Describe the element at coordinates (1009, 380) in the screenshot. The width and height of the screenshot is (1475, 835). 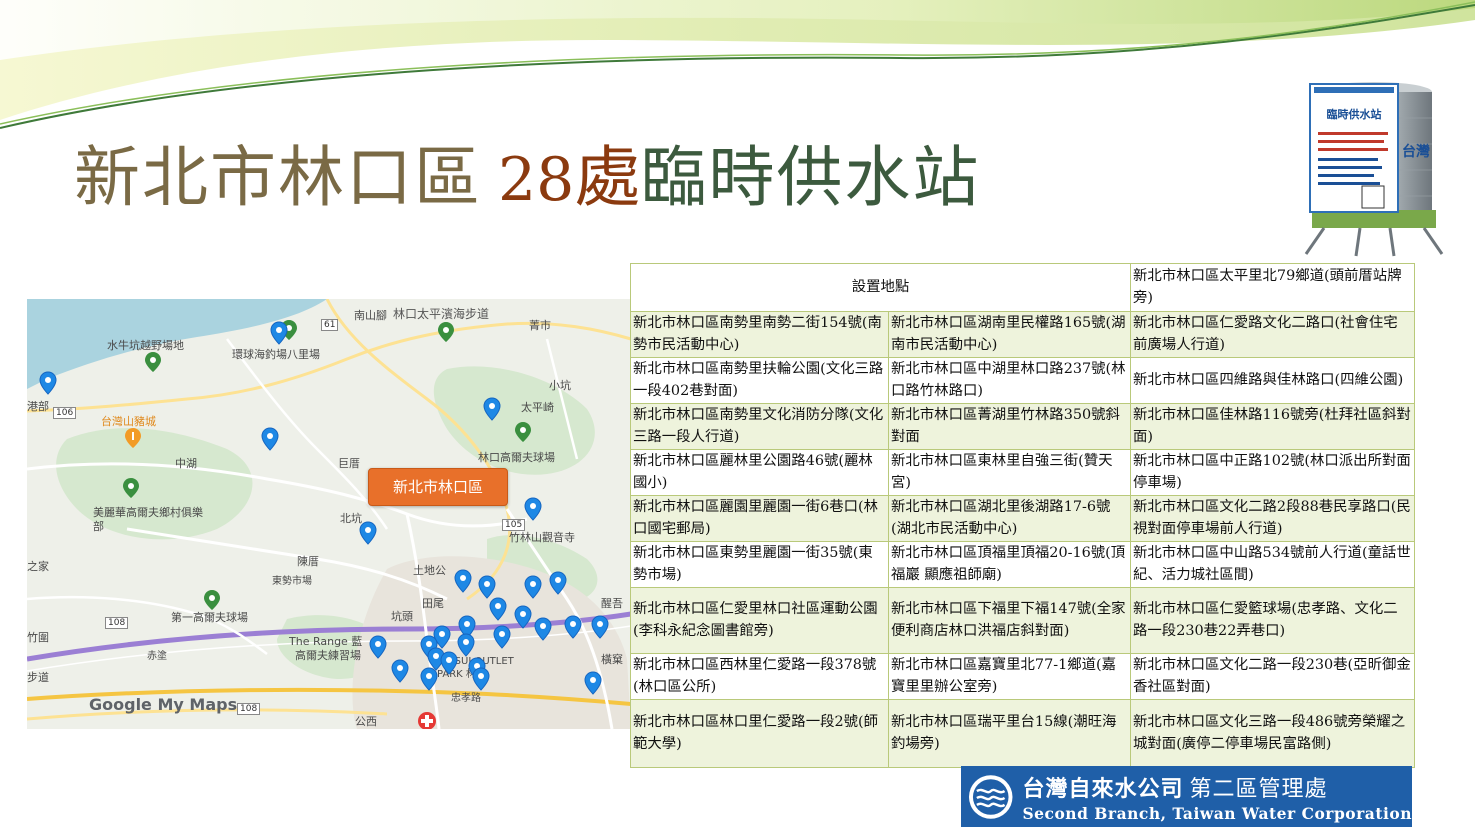
I see `table-cell: 新北市林口區中湖里林口路237號(林口路竹林路口)` at that location.